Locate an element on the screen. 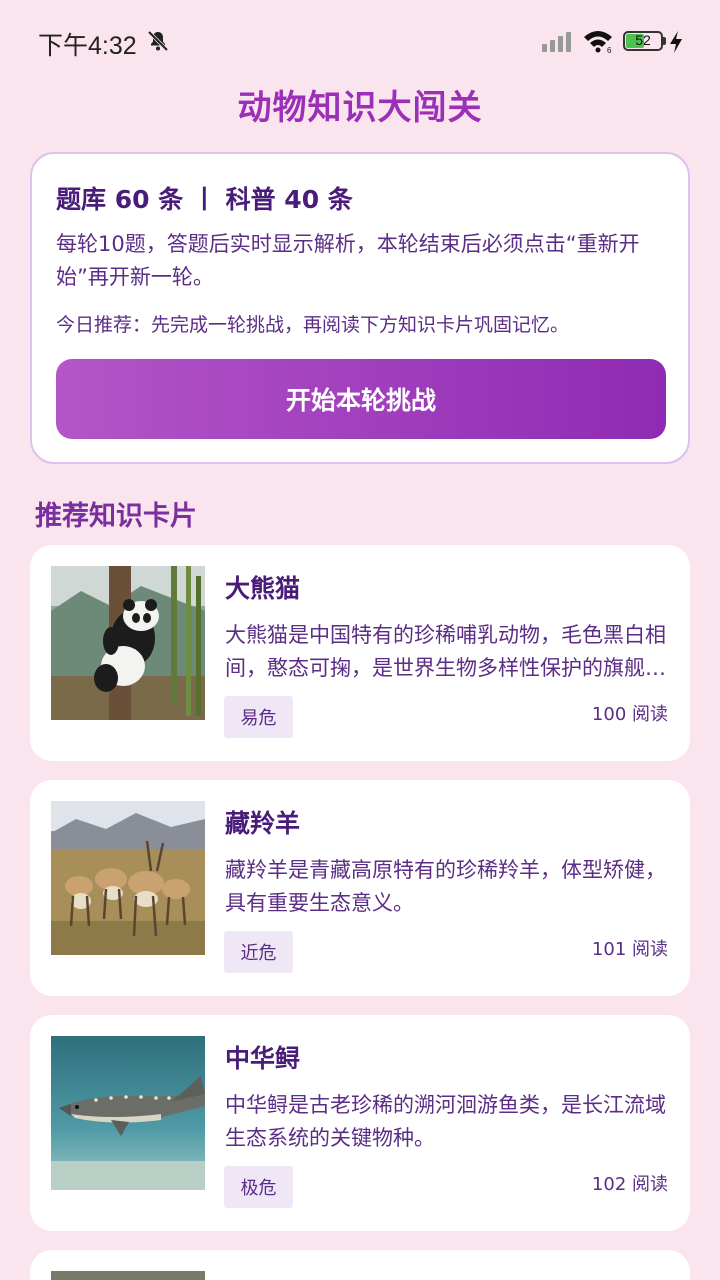 The image size is (720, 1280). status-bar: 下午4:32 6 52 is located at coordinates (360, 42).